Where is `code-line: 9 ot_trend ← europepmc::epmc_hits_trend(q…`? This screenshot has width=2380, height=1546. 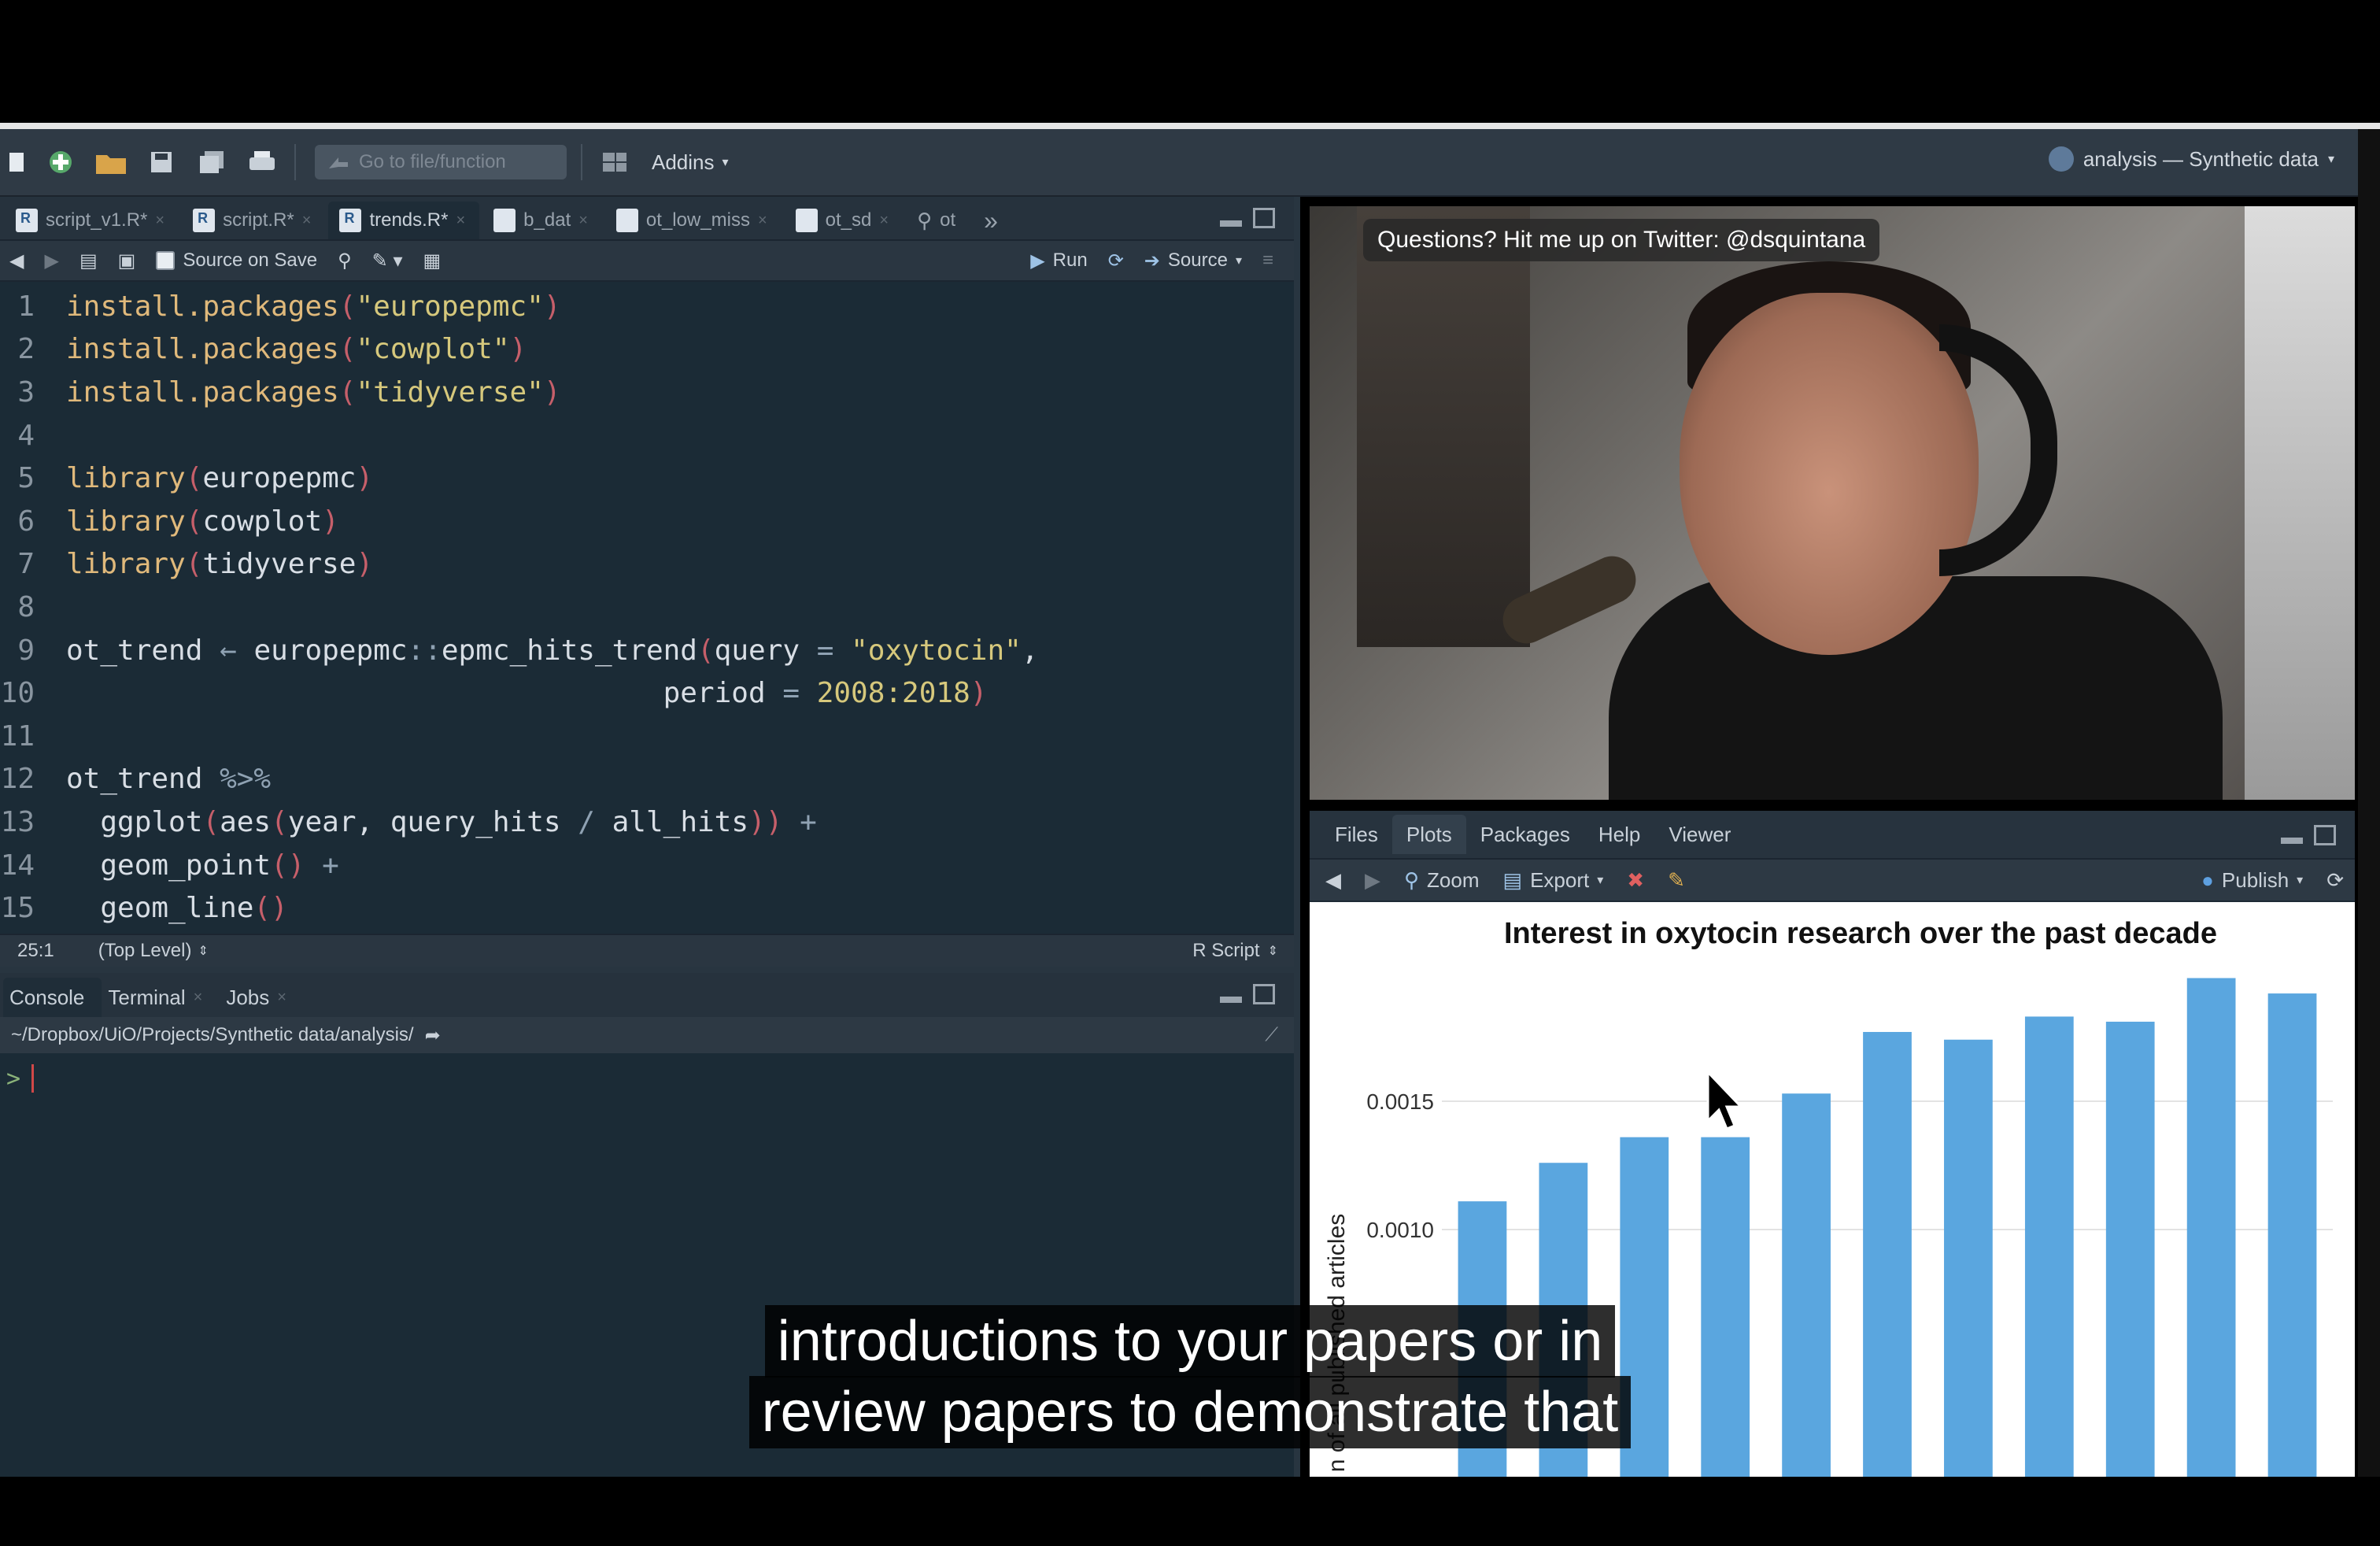 code-line: 9 ot_trend ← europepmc::epmc_hits_trend(q… is located at coordinates (647, 650).